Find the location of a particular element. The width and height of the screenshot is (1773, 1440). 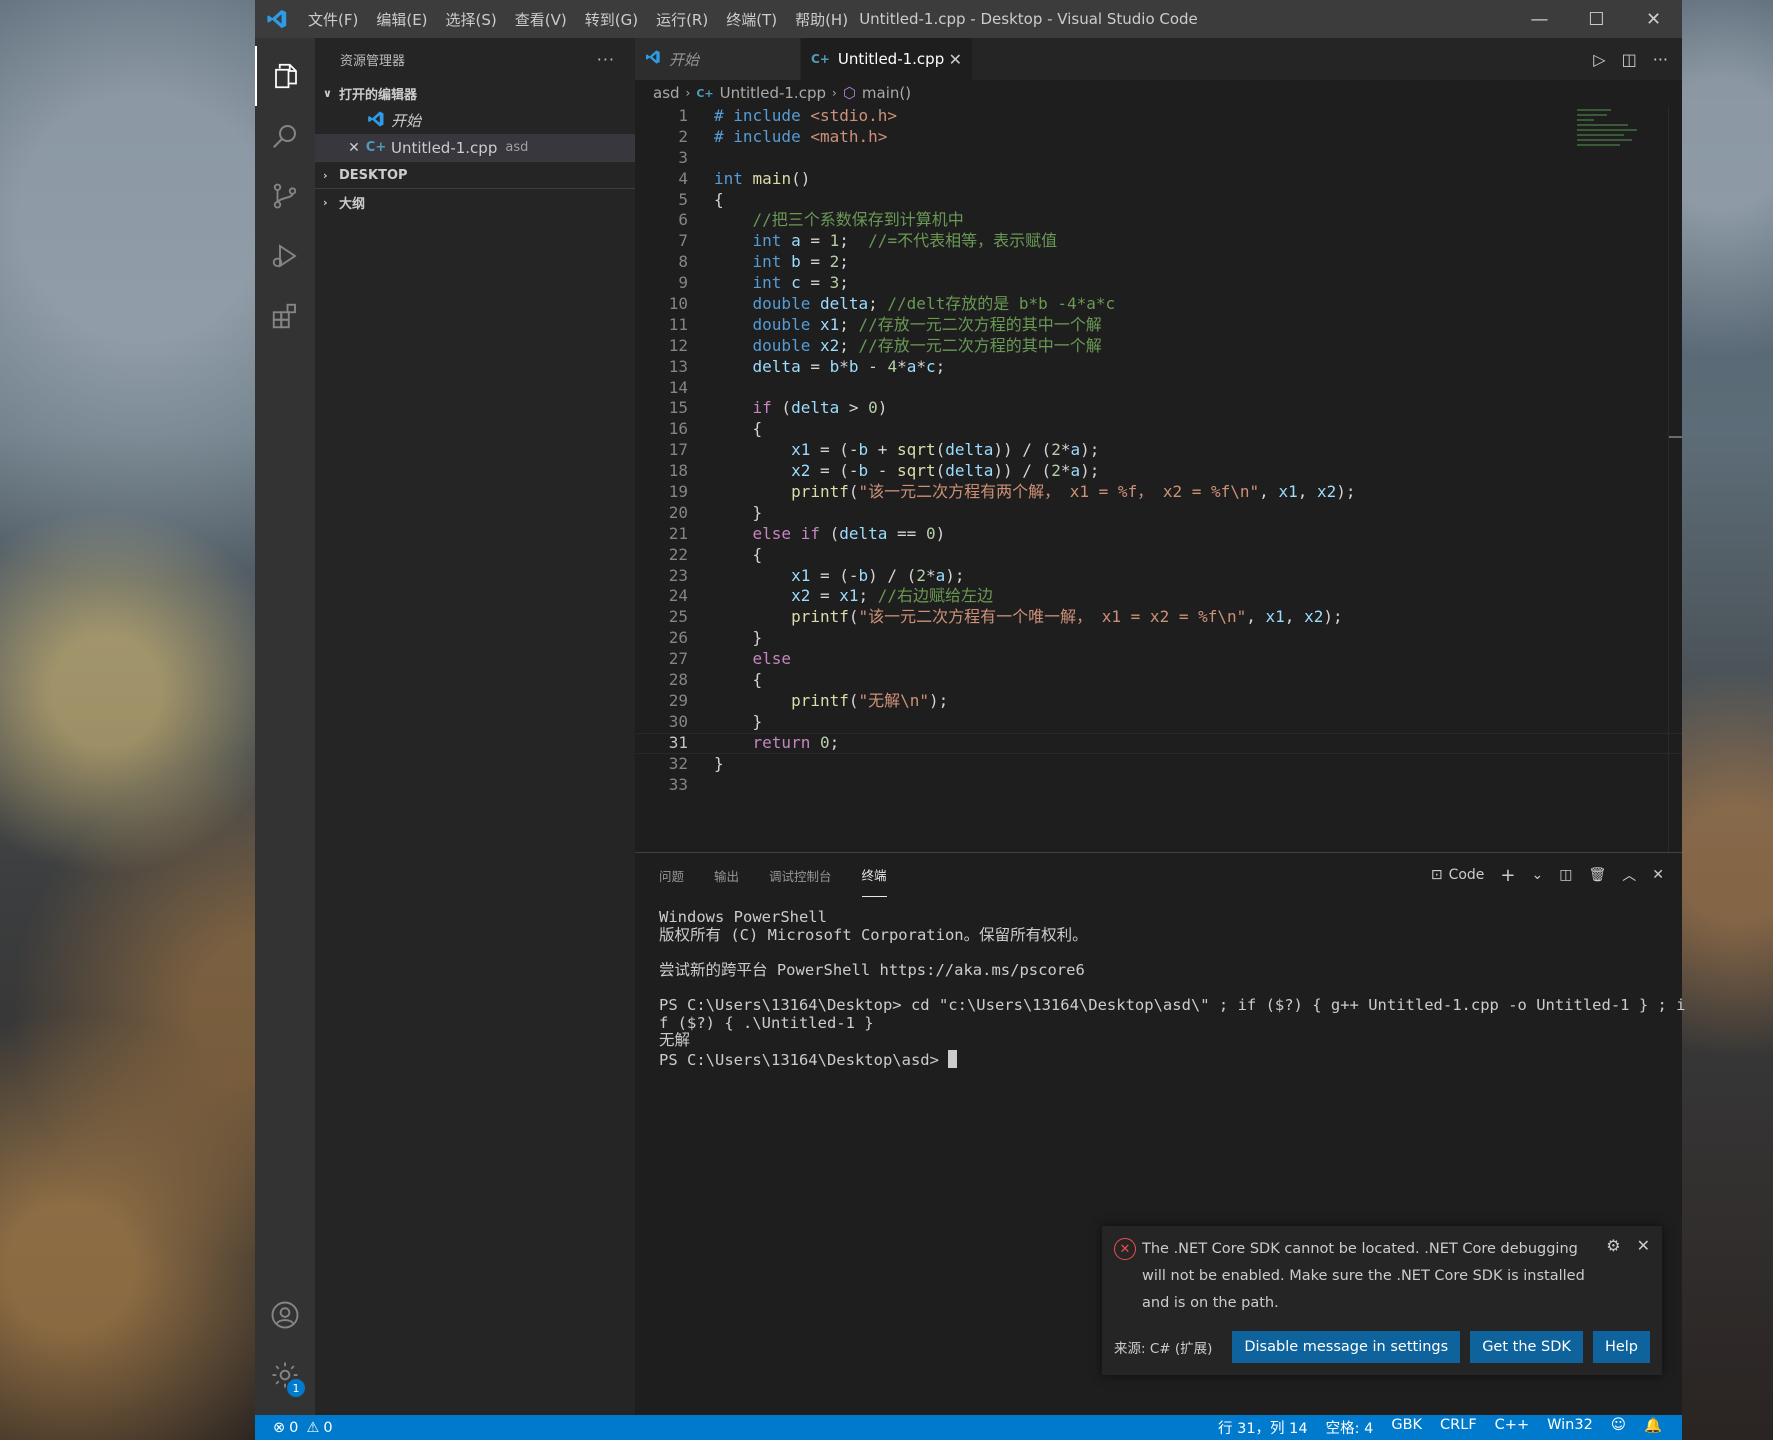

close-panel-icon: ✕ is located at coordinates (1658, 875).